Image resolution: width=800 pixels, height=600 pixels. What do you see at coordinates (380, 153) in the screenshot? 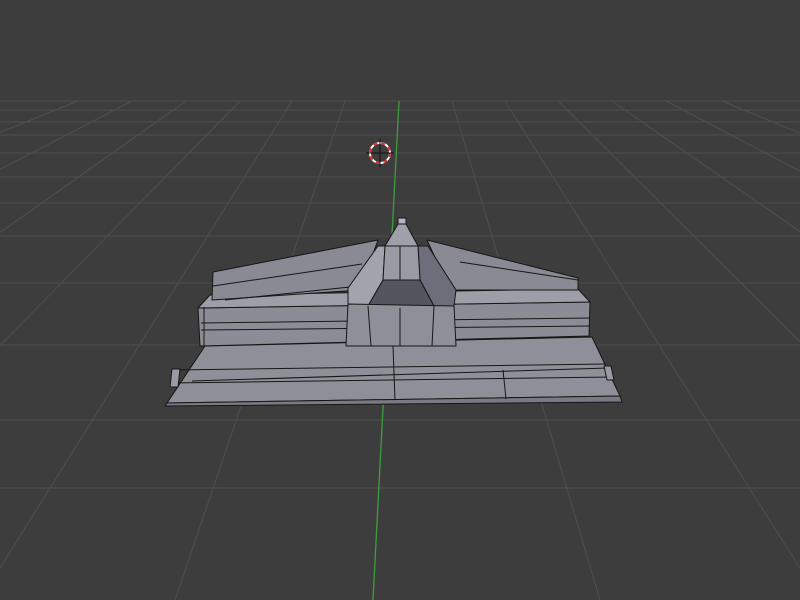
I see `3d-cursor-icon` at bounding box center [380, 153].